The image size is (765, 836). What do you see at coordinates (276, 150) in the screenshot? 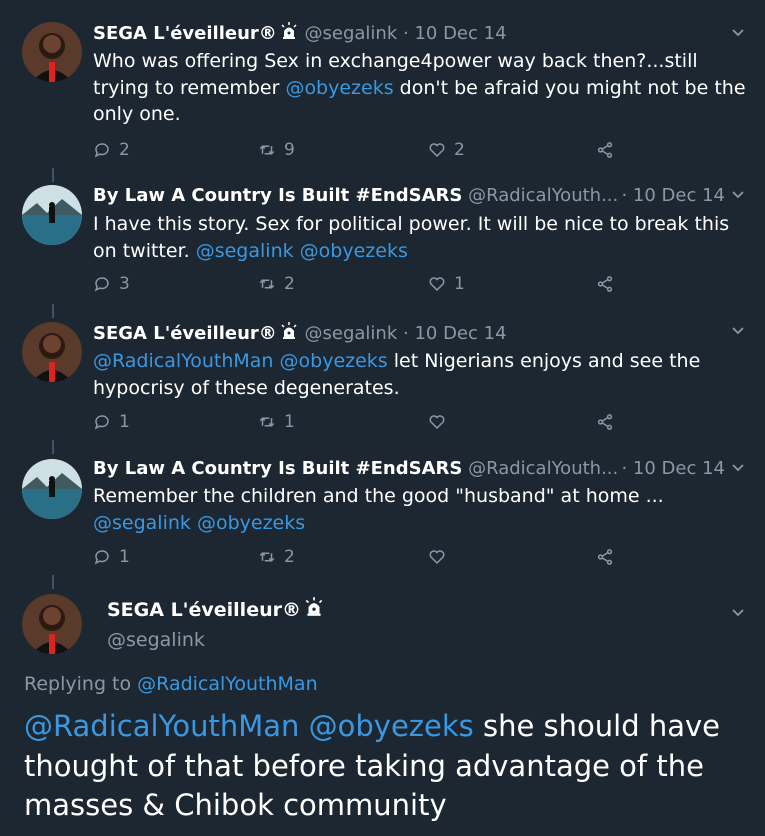
I see `retweet-button: 9` at bounding box center [276, 150].